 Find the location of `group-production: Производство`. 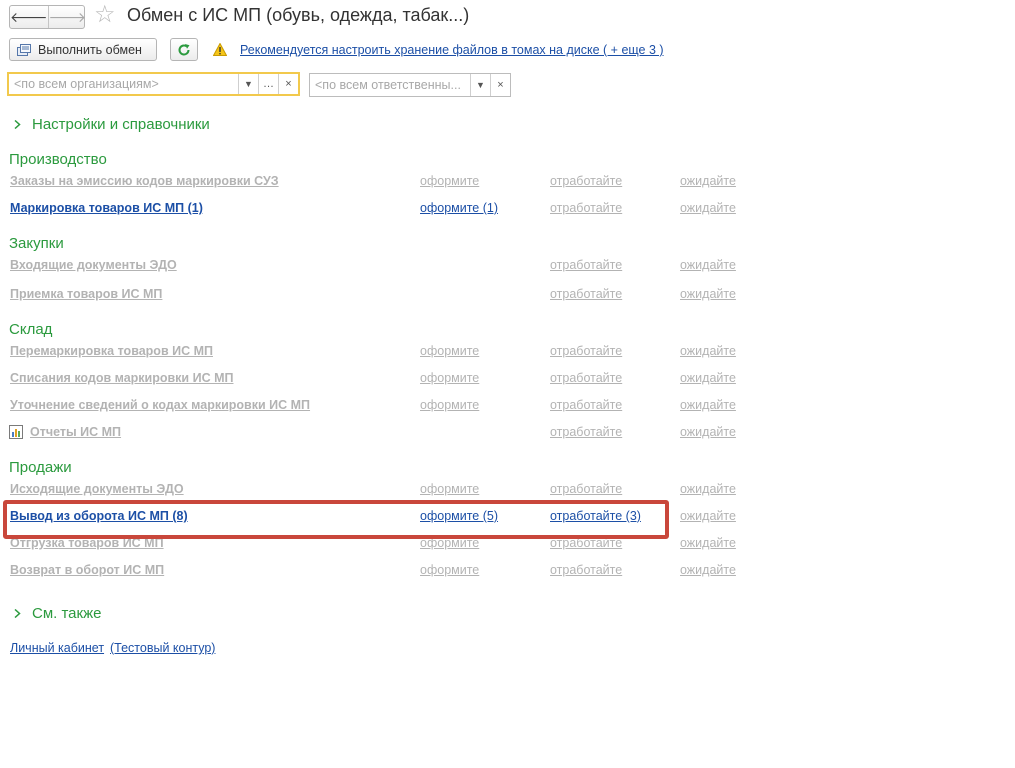

group-production: Производство is located at coordinates (58, 159).